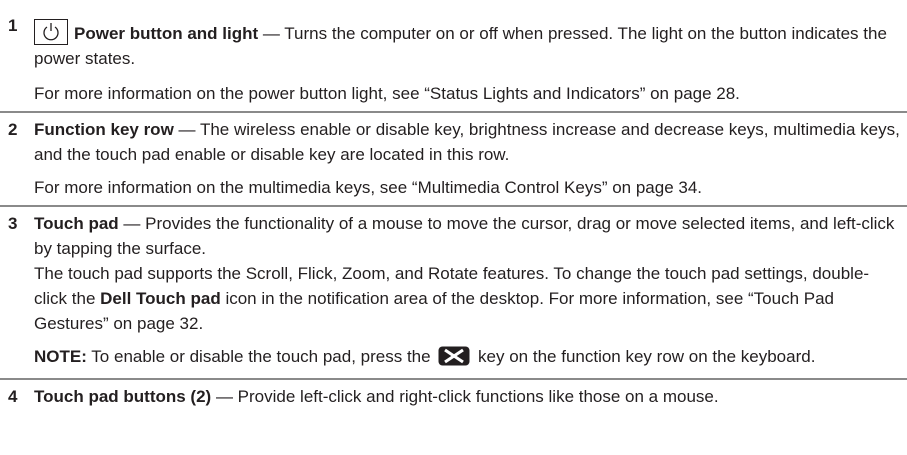  I want to click on item-number: 1, so click(13, 25).